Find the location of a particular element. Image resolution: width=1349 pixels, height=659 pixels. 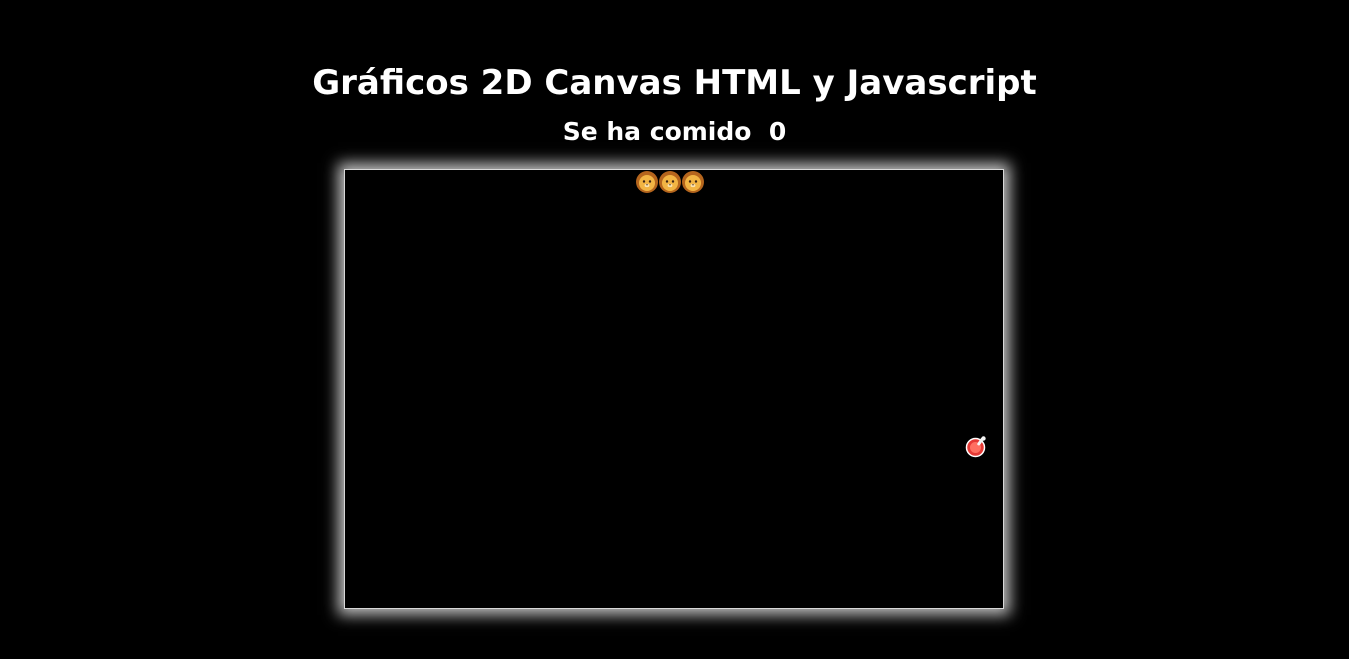

score-label: Se ha comido is located at coordinates (657, 131).